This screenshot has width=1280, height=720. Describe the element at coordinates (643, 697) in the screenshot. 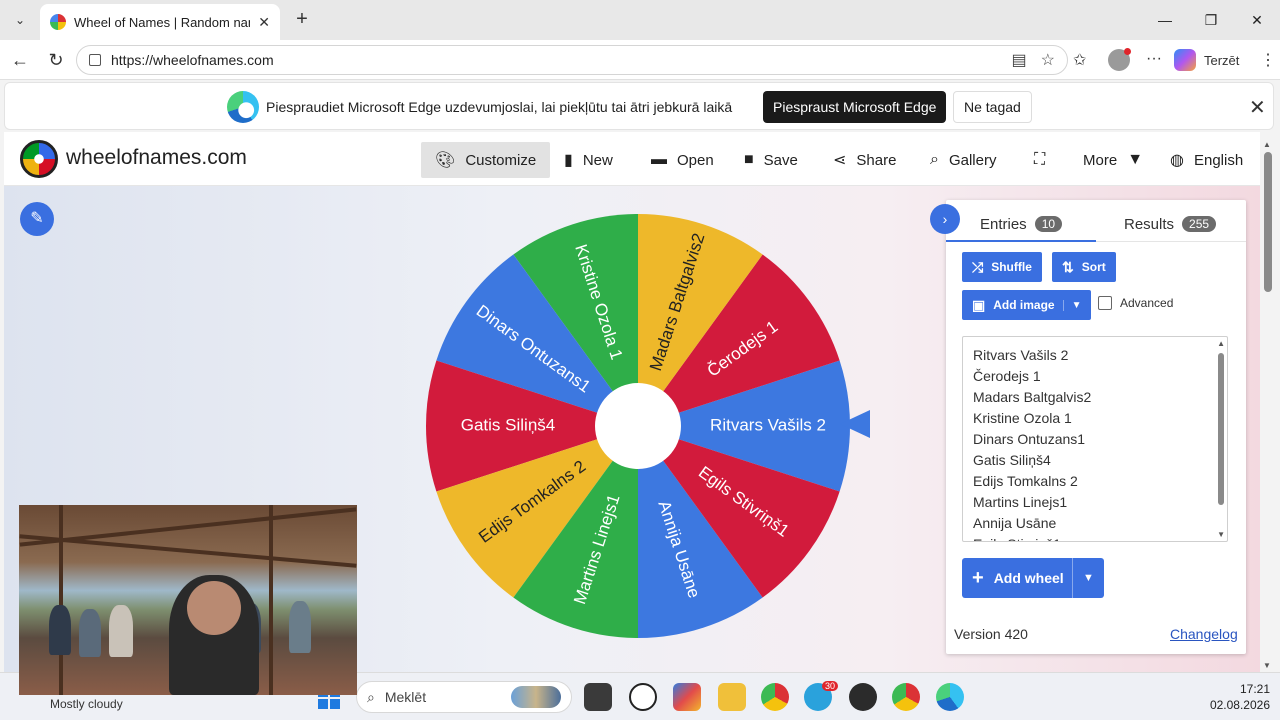

I see `chatgpt-icon` at that location.